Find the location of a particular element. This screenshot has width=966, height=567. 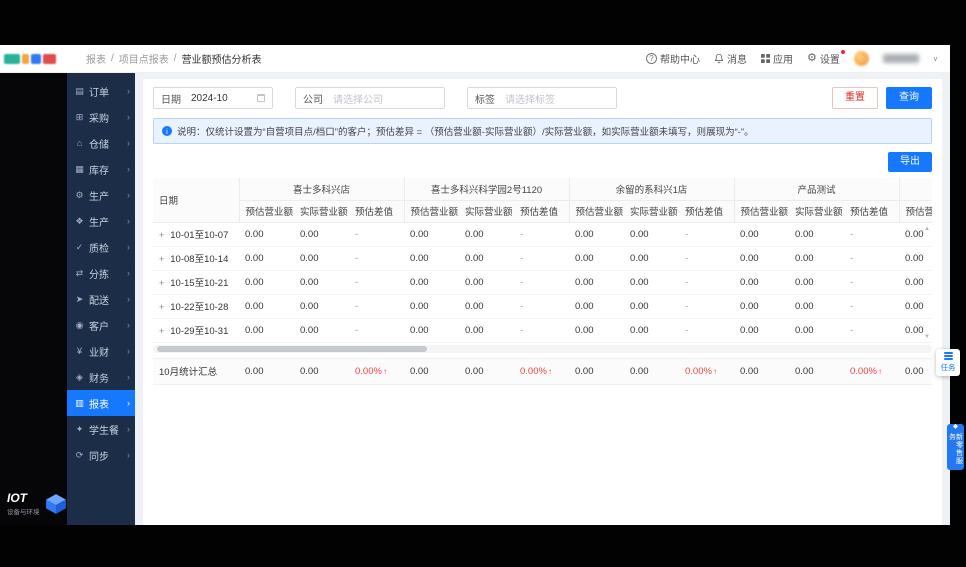

tag-filter-placeholder: 请选择标签 is located at coordinates (530, 100).